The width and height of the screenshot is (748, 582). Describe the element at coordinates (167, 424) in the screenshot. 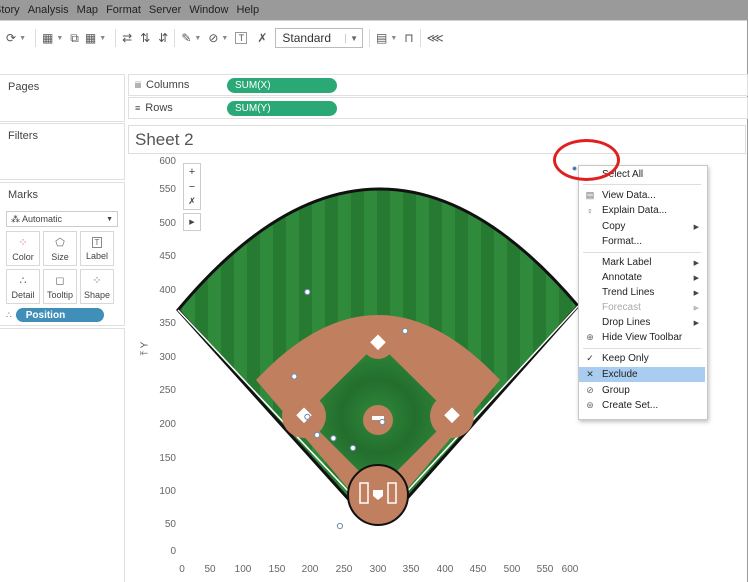

I see `y-tick: 200` at that location.